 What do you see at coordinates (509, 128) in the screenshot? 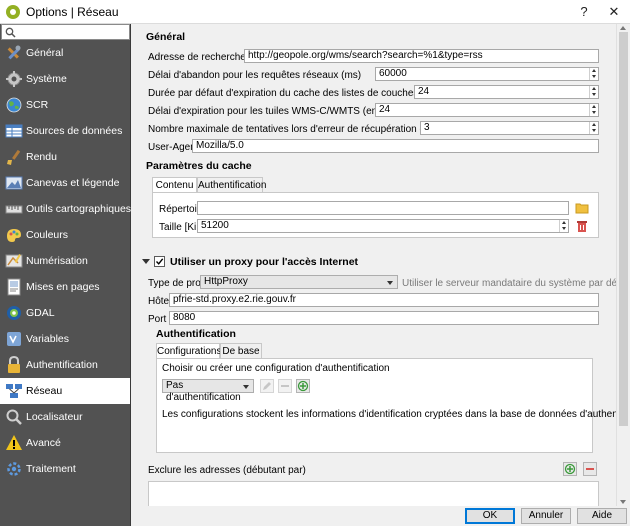
I see `max-retry-spinbox: 3` at bounding box center [509, 128].